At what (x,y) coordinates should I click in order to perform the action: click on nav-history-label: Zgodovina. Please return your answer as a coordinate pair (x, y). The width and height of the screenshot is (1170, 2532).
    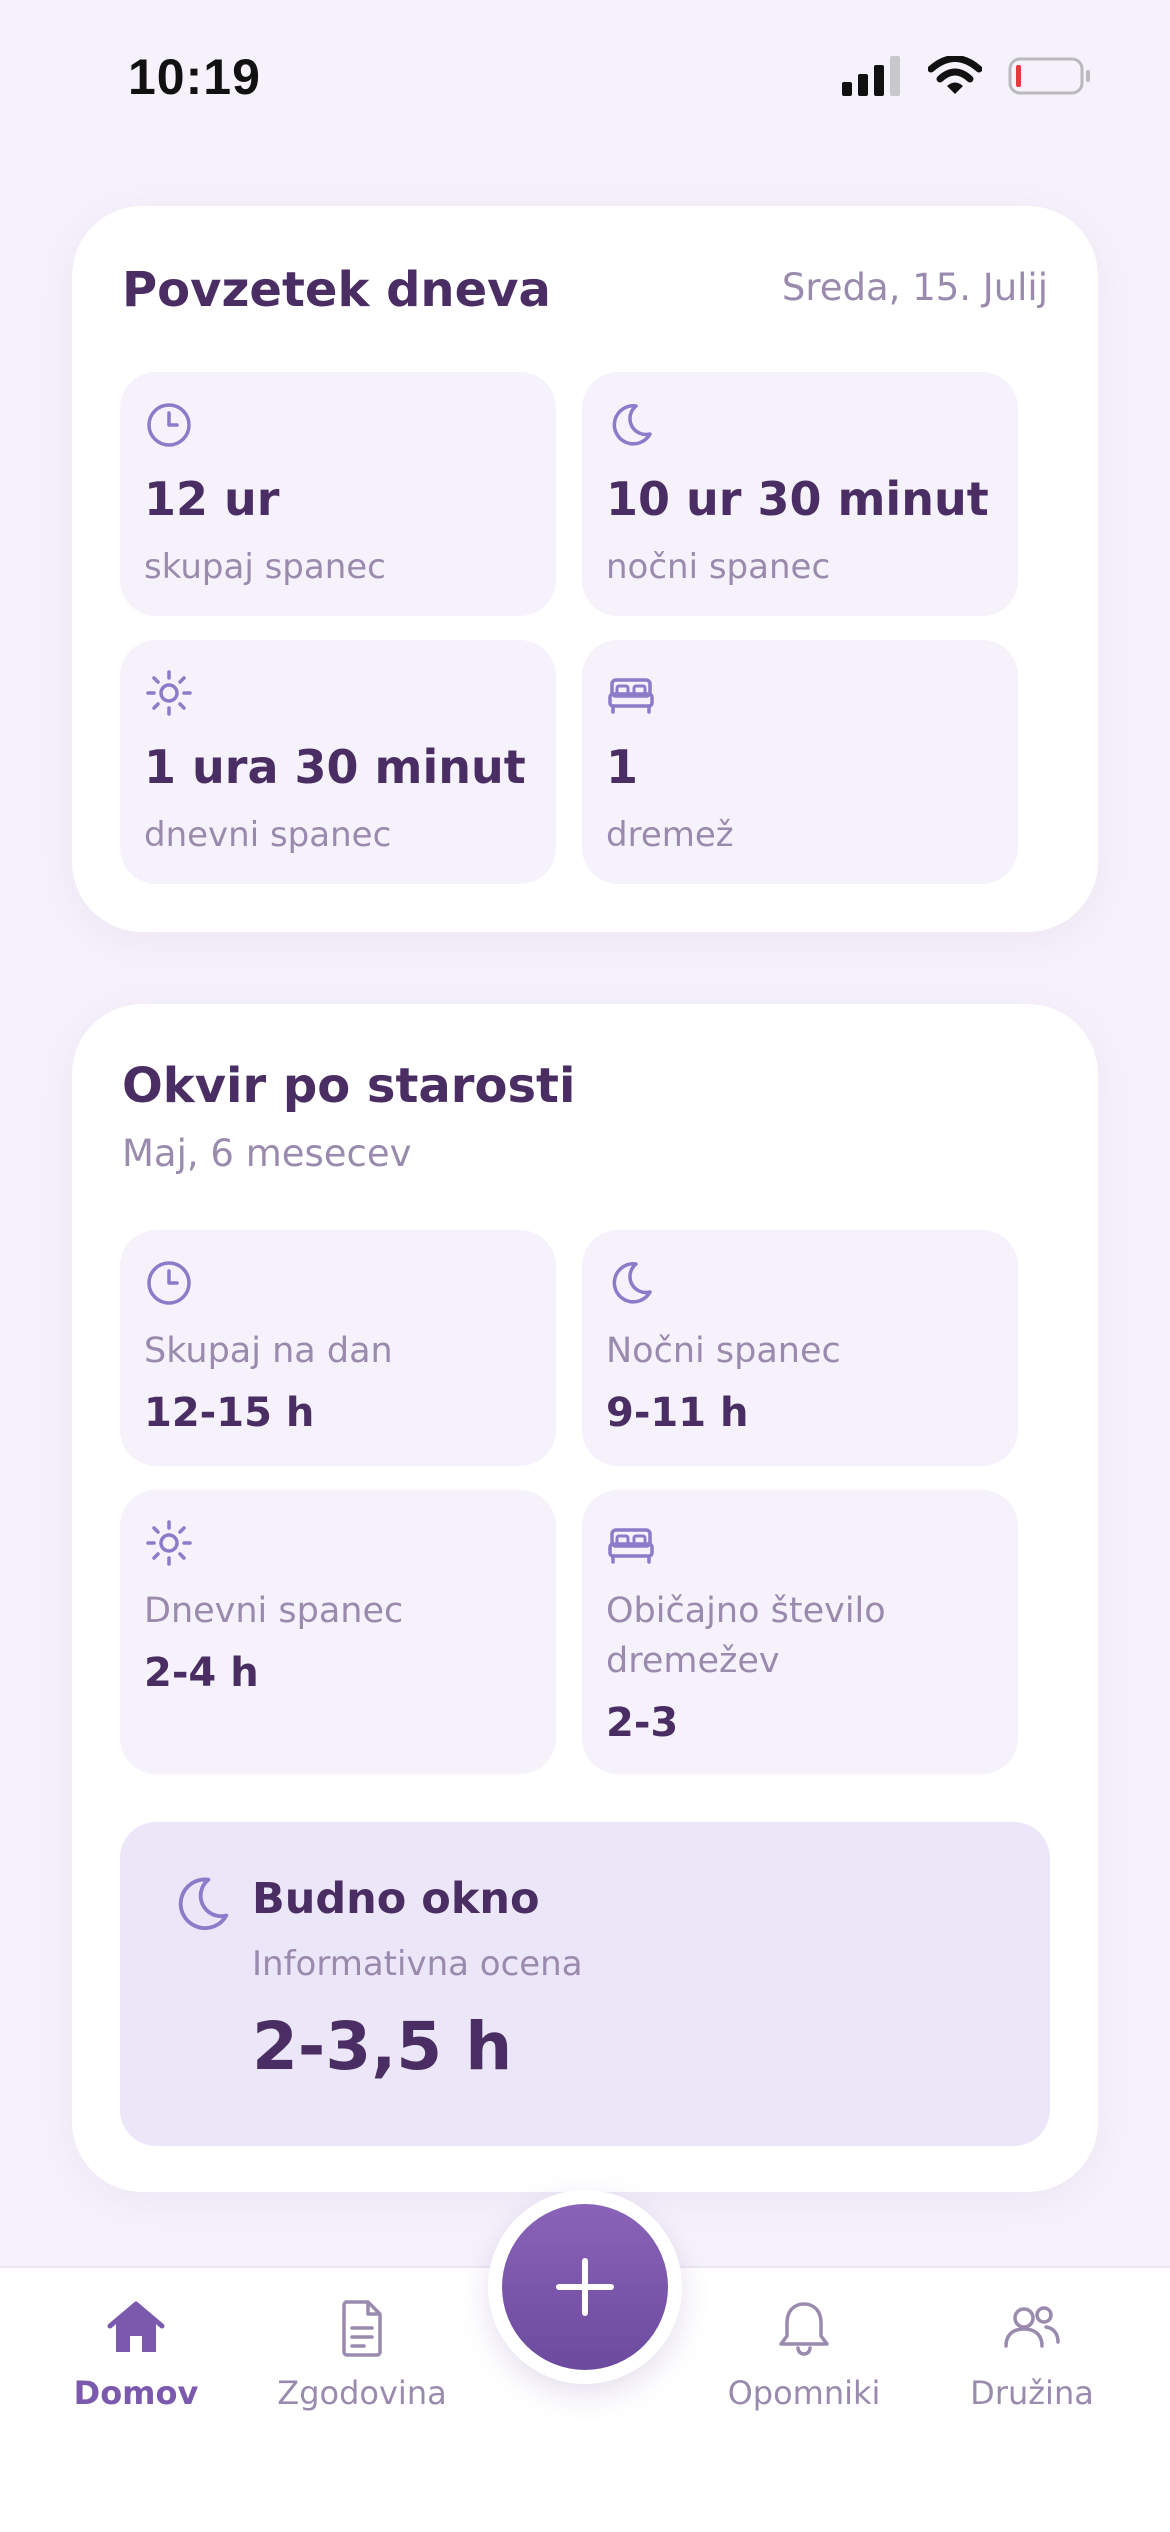
    Looking at the image, I should click on (362, 2393).